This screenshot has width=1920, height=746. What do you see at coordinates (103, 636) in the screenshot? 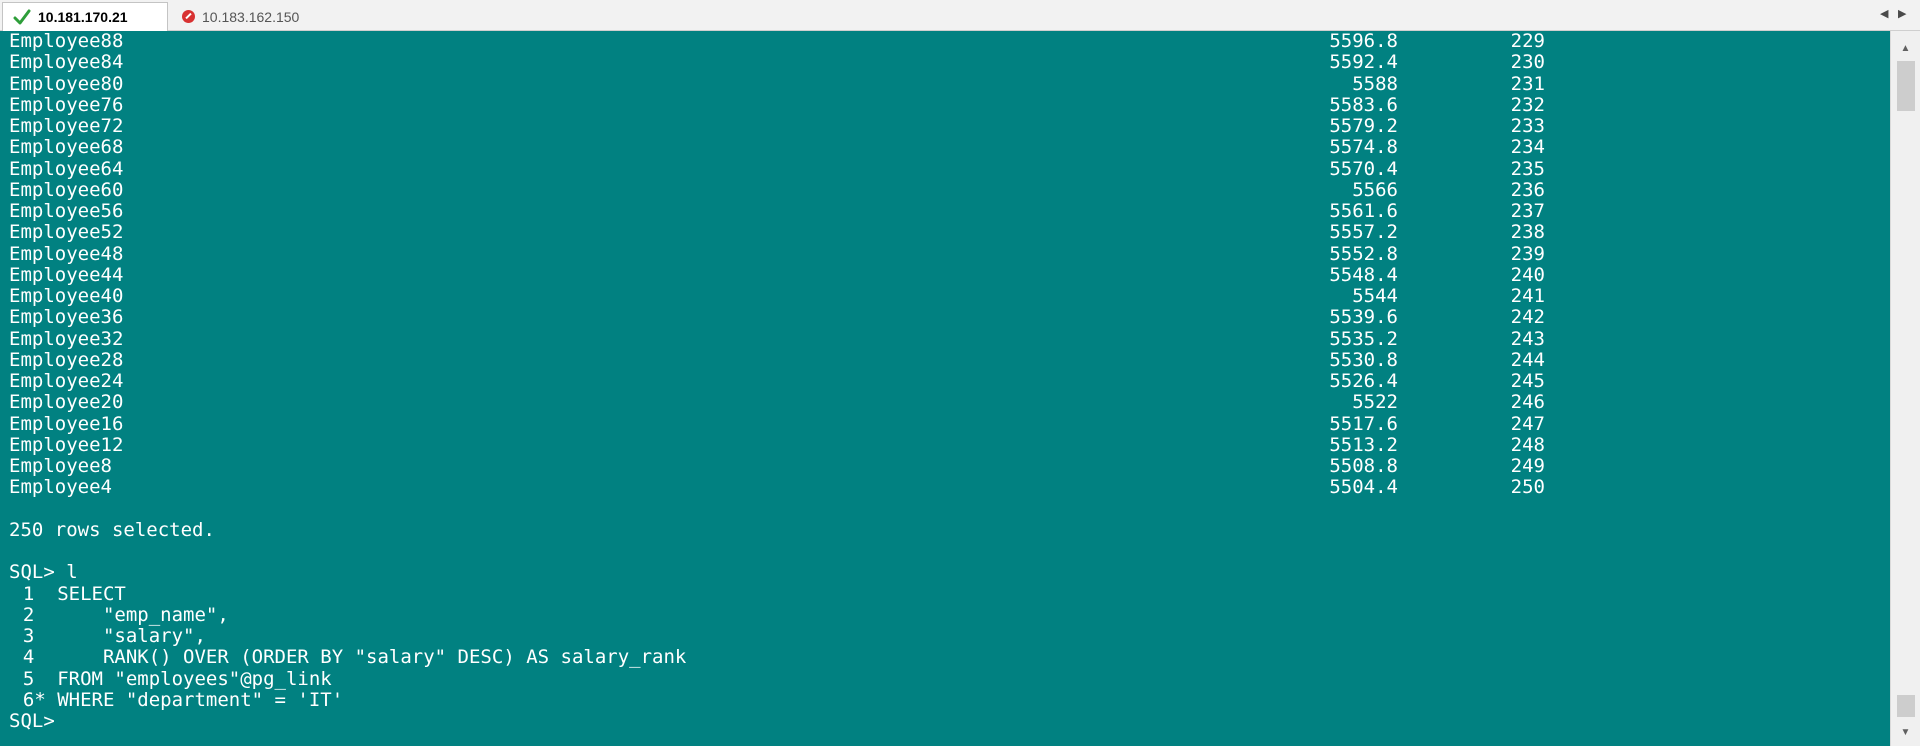
I see `sql-line: 3 "salary",` at bounding box center [103, 636].